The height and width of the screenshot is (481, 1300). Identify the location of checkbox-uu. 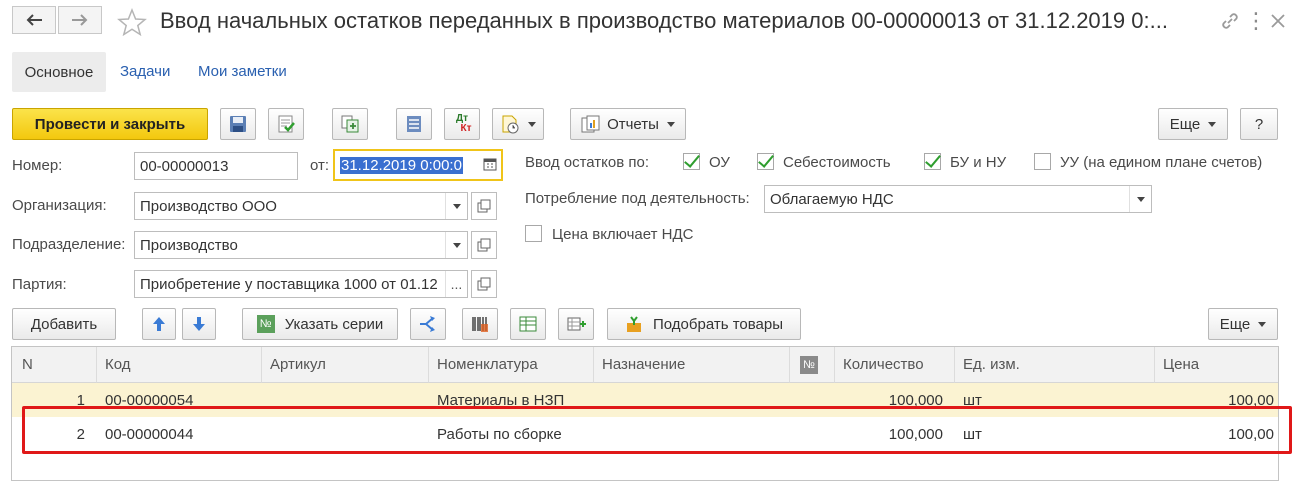
(1042, 161).